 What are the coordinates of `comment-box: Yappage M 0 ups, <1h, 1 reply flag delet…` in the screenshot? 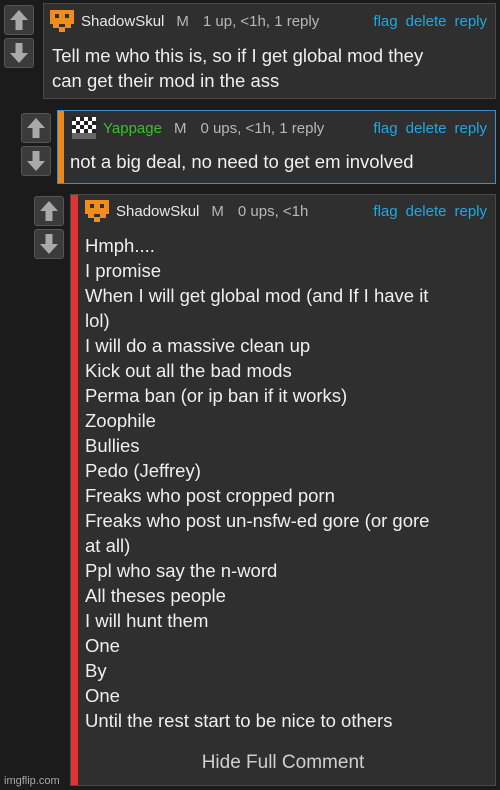 It's located at (276, 147).